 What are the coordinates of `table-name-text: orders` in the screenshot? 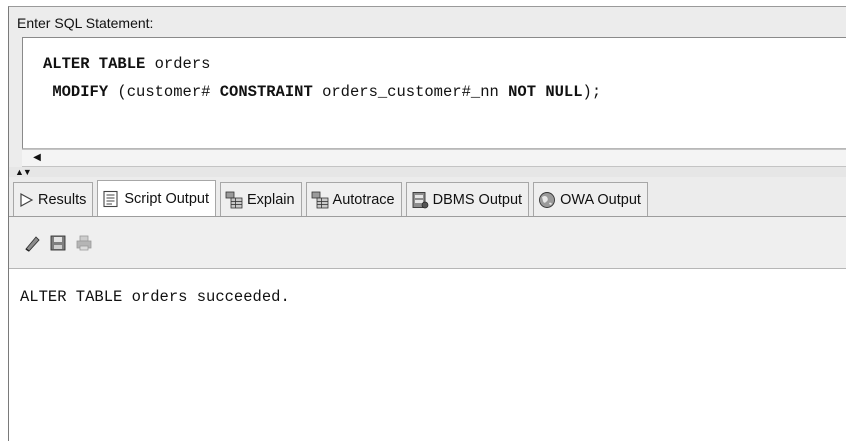 It's located at (178, 64).